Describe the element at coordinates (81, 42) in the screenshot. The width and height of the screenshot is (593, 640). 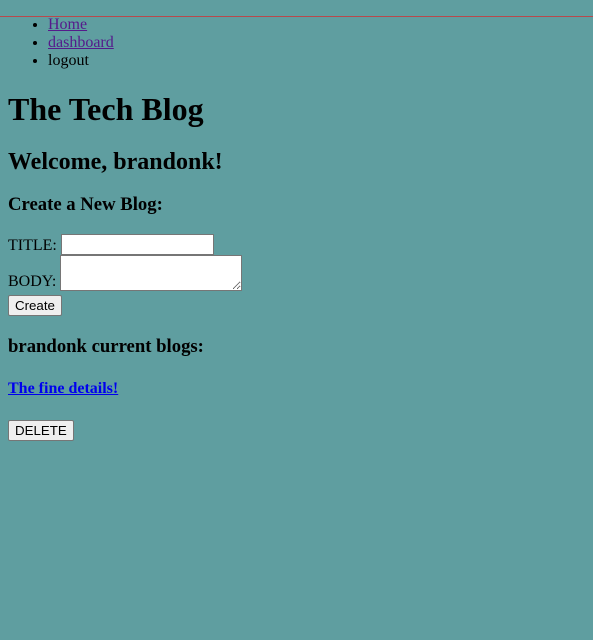
I see `nav-link-dashboard: dashboard` at that location.